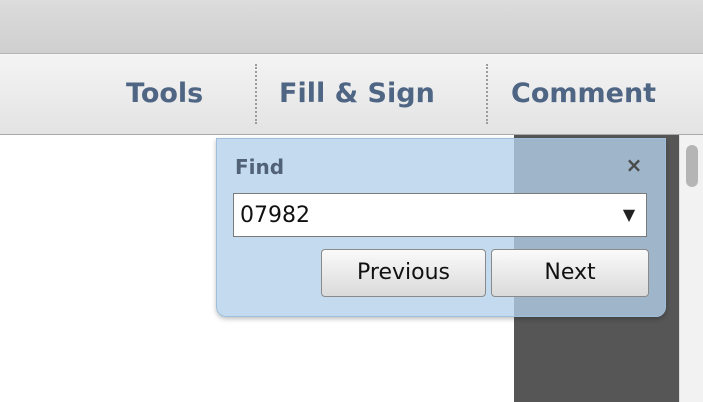 Image resolution: width=703 pixels, height=402 pixels. I want to click on find-combobox: ▼, so click(440, 215).